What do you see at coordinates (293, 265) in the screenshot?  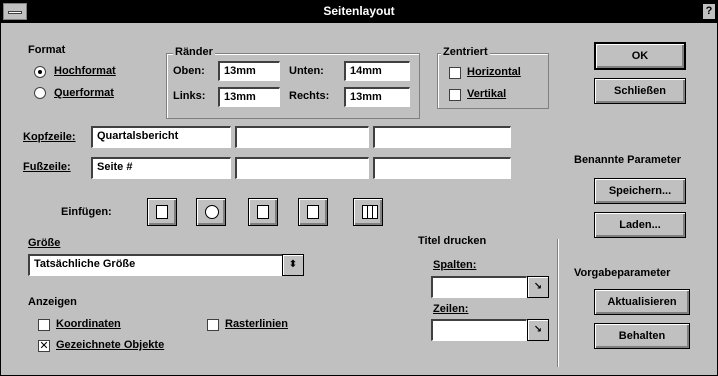 I see `size-dropdown-arrow-icon: ⬍` at bounding box center [293, 265].